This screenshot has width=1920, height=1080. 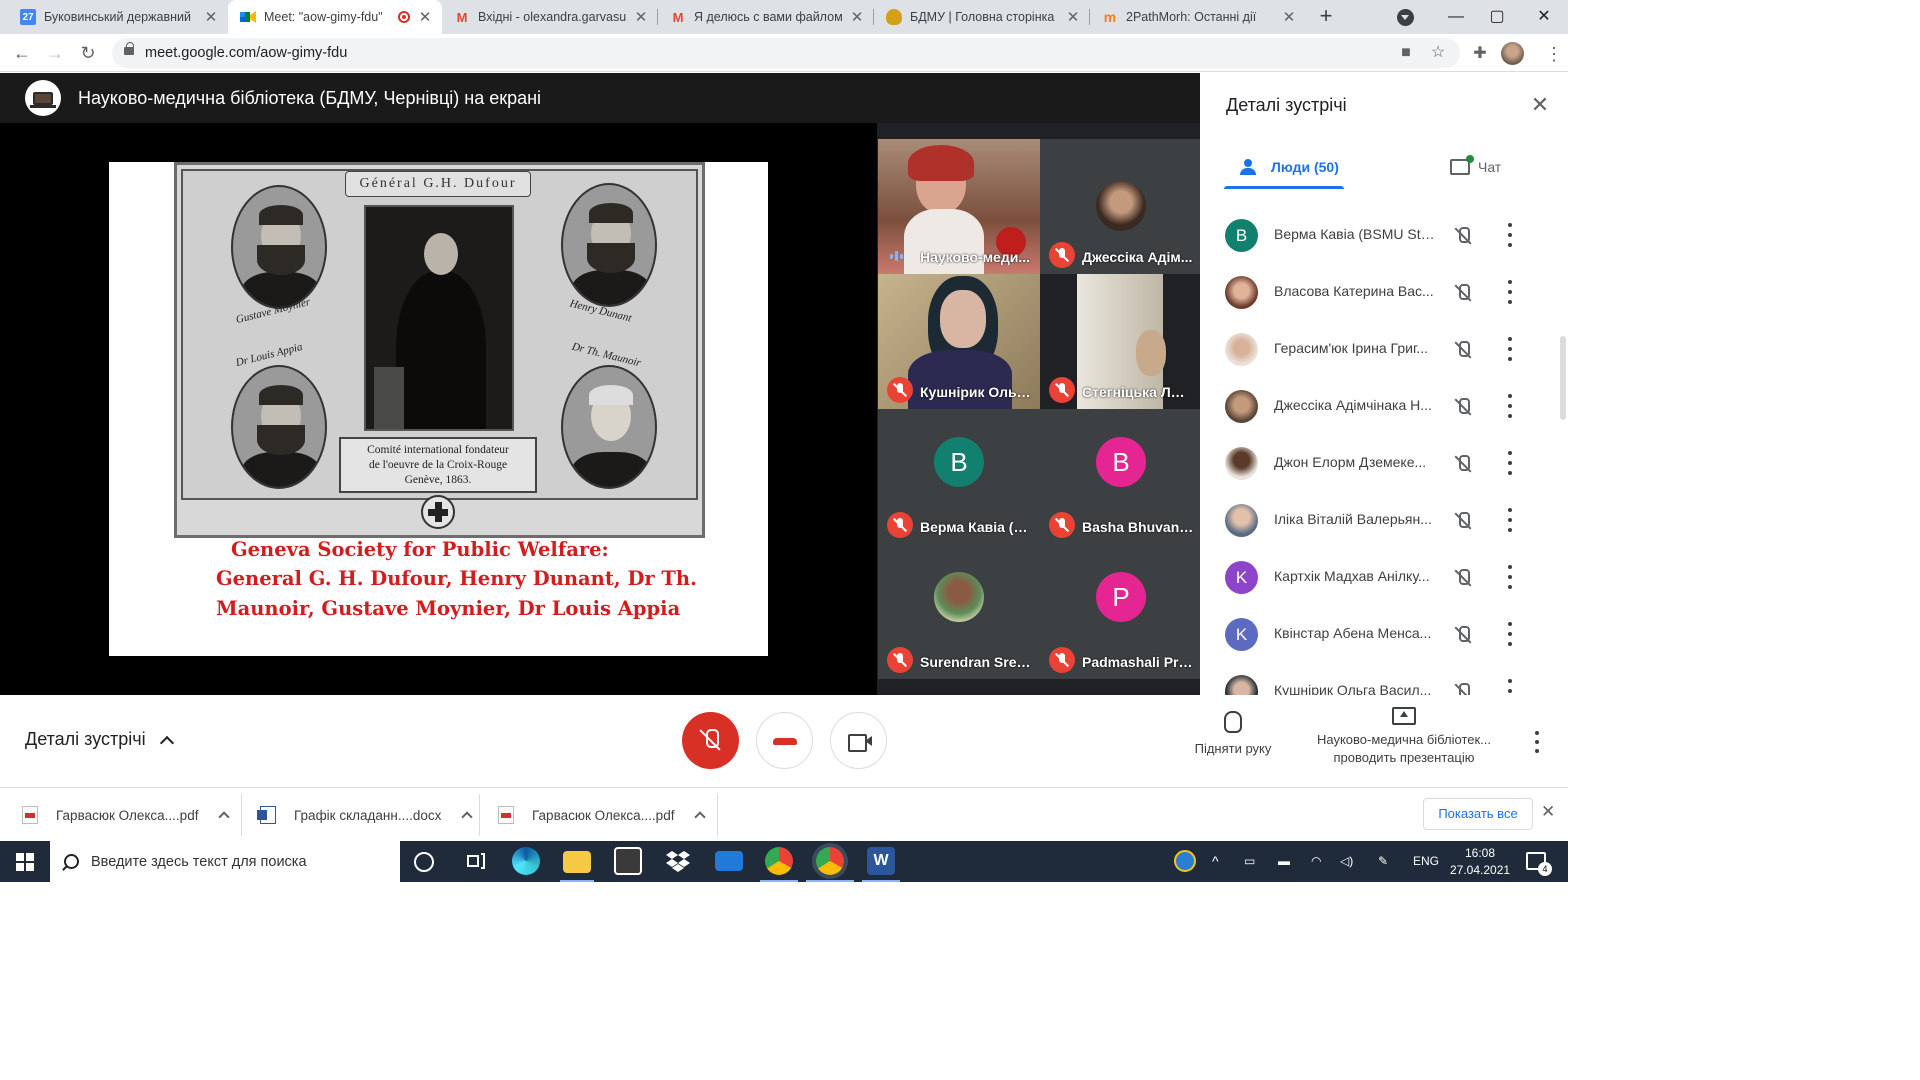 I want to click on presenter-avatar, so click(x=43, y=98).